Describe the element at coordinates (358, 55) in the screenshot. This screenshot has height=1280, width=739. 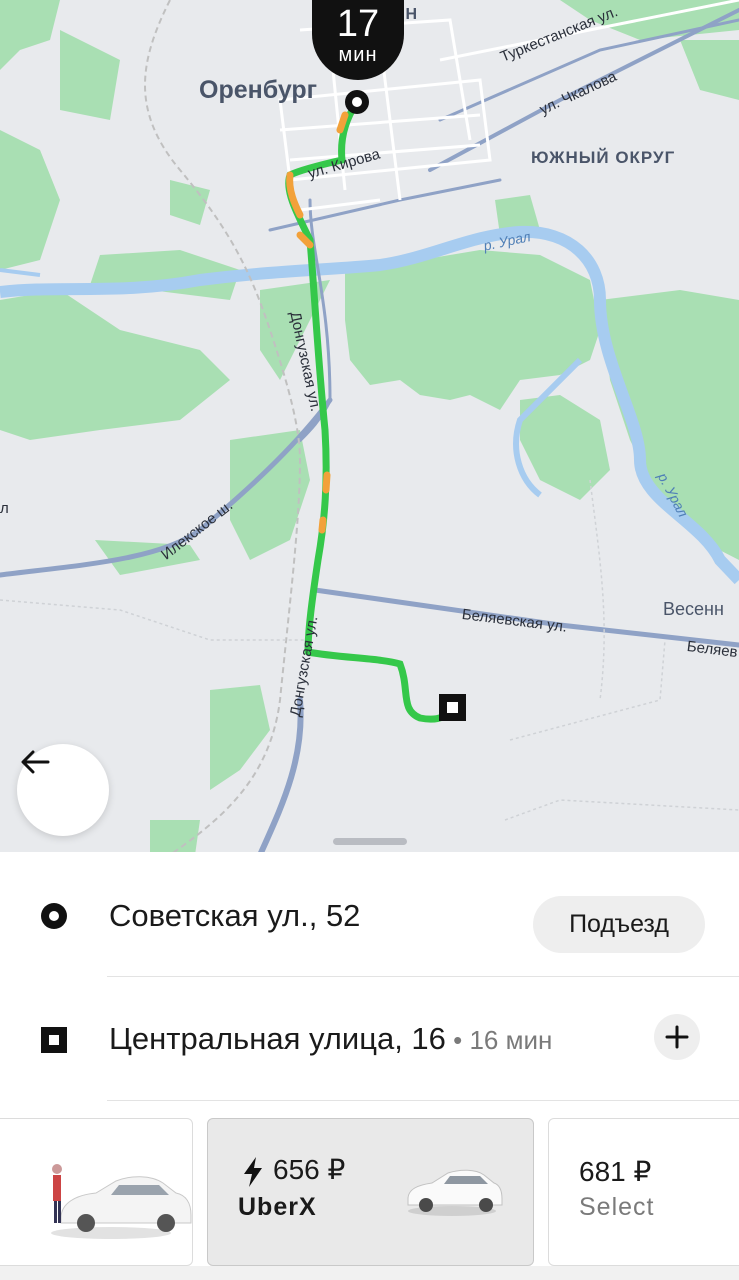
I see `eta-unit: мин` at that location.